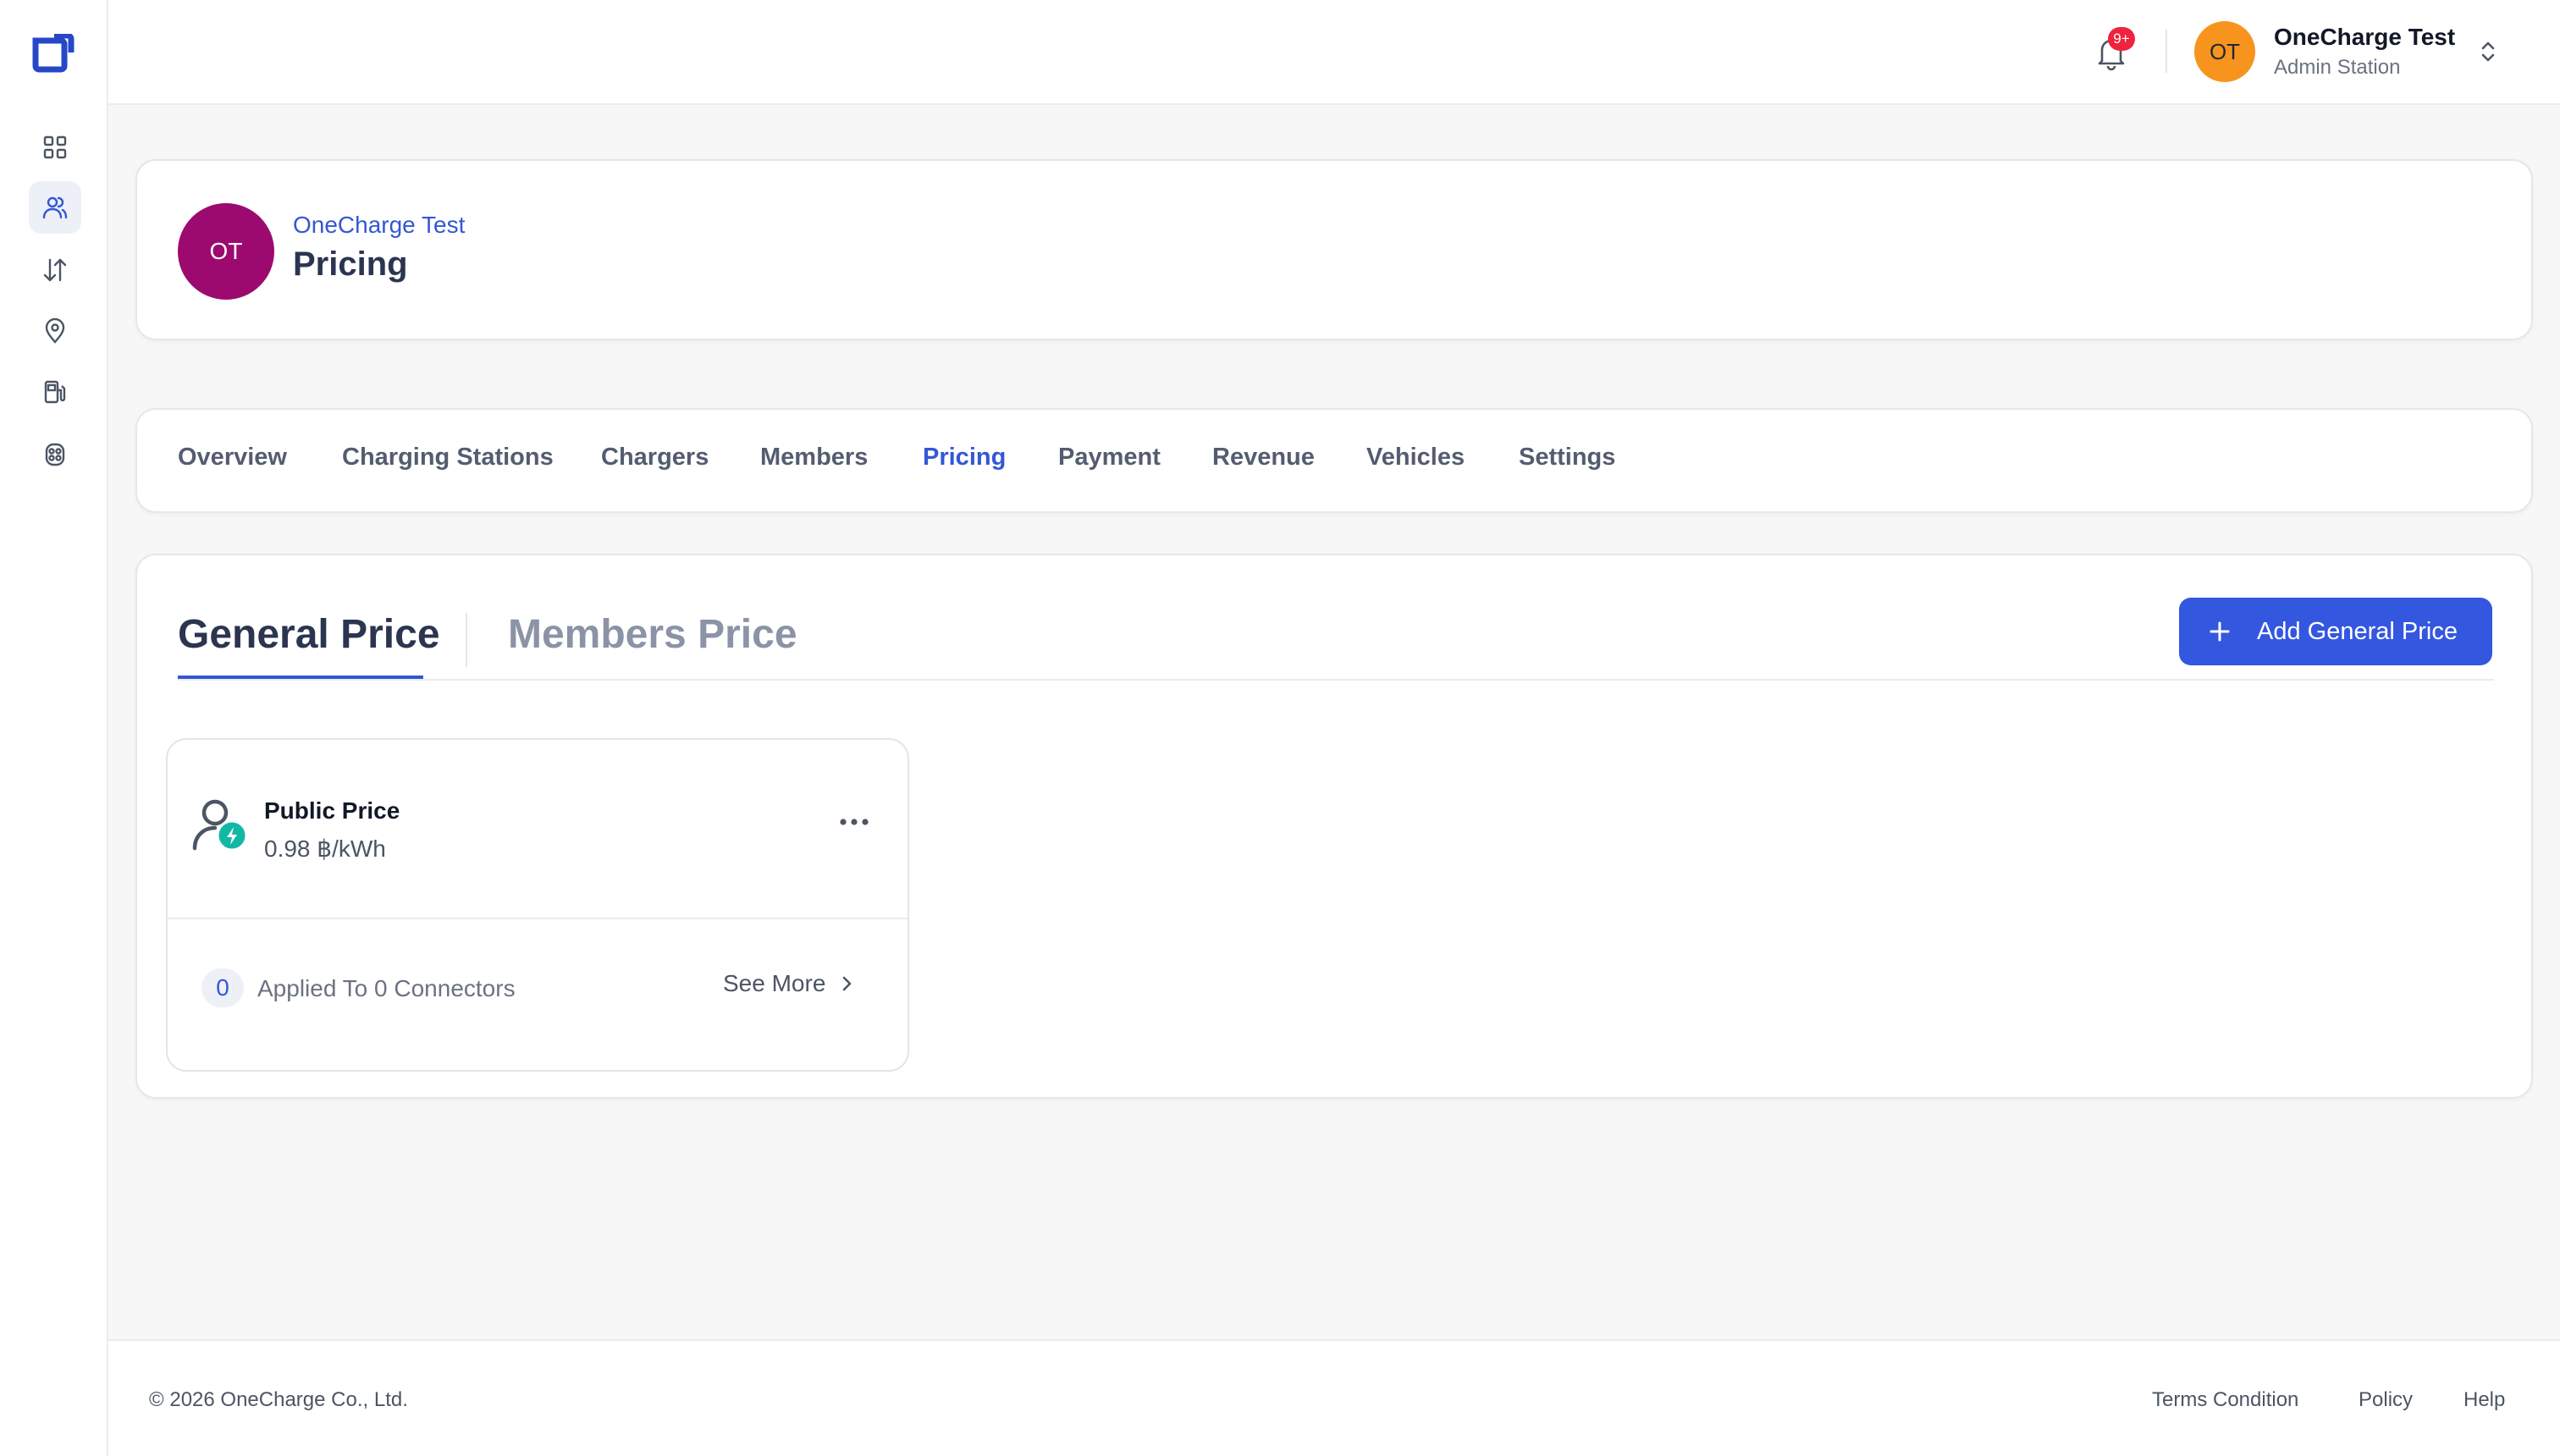 The height and width of the screenshot is (1456, 2560). I want to click on org-name-link: OneCharge Test, so click(379, 225).